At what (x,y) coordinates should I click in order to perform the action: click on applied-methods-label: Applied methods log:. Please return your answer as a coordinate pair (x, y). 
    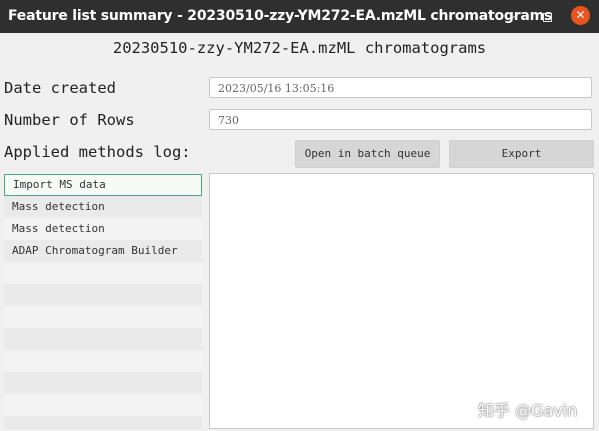
    Looking at the image, I should click on (97, 152).